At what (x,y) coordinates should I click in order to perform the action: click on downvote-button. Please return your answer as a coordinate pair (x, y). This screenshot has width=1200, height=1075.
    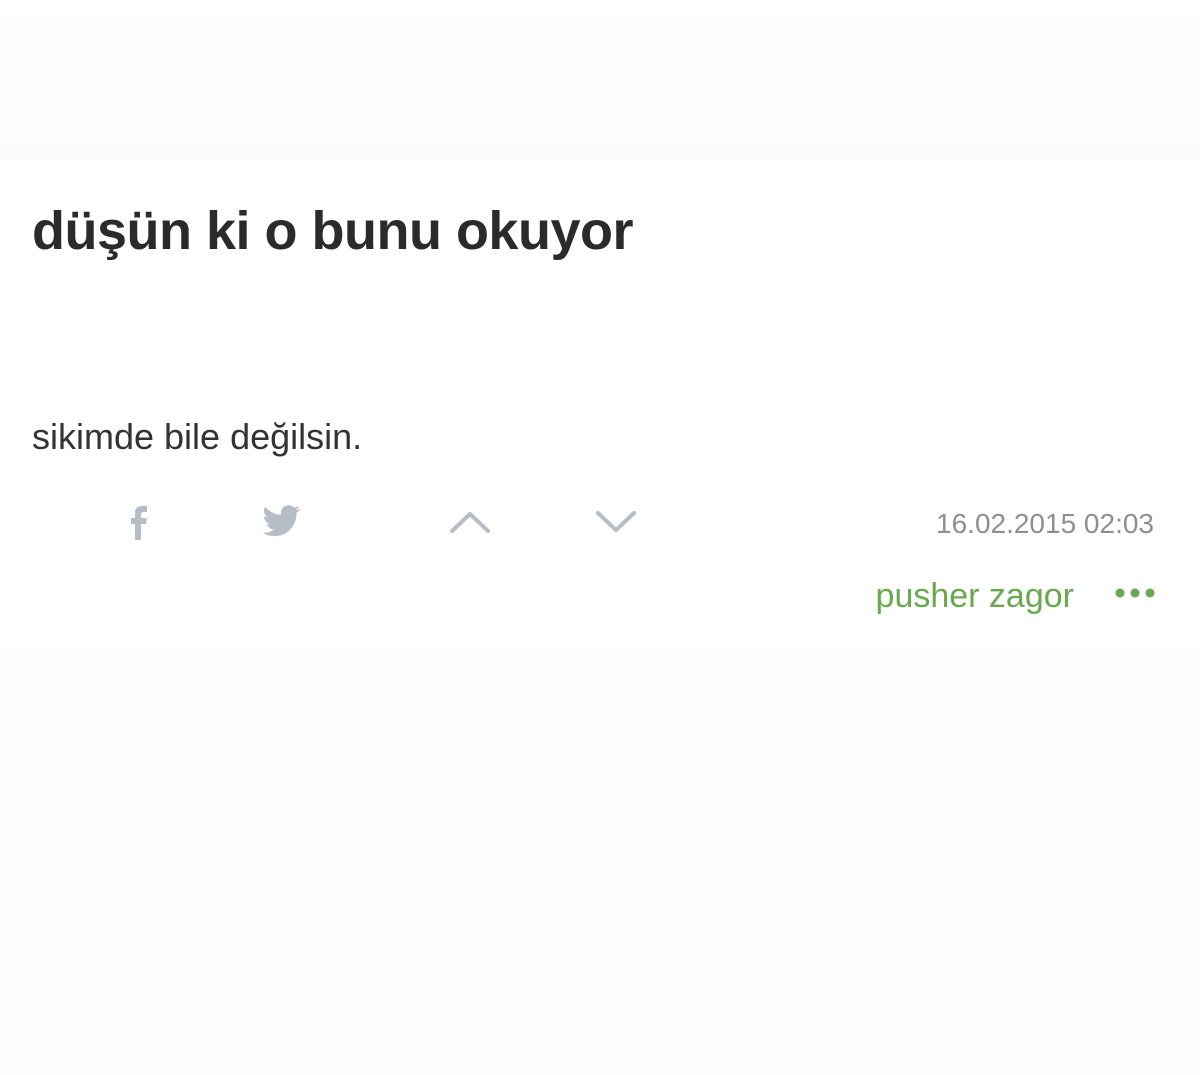
    Looking at the image, I should click on (616, 522).